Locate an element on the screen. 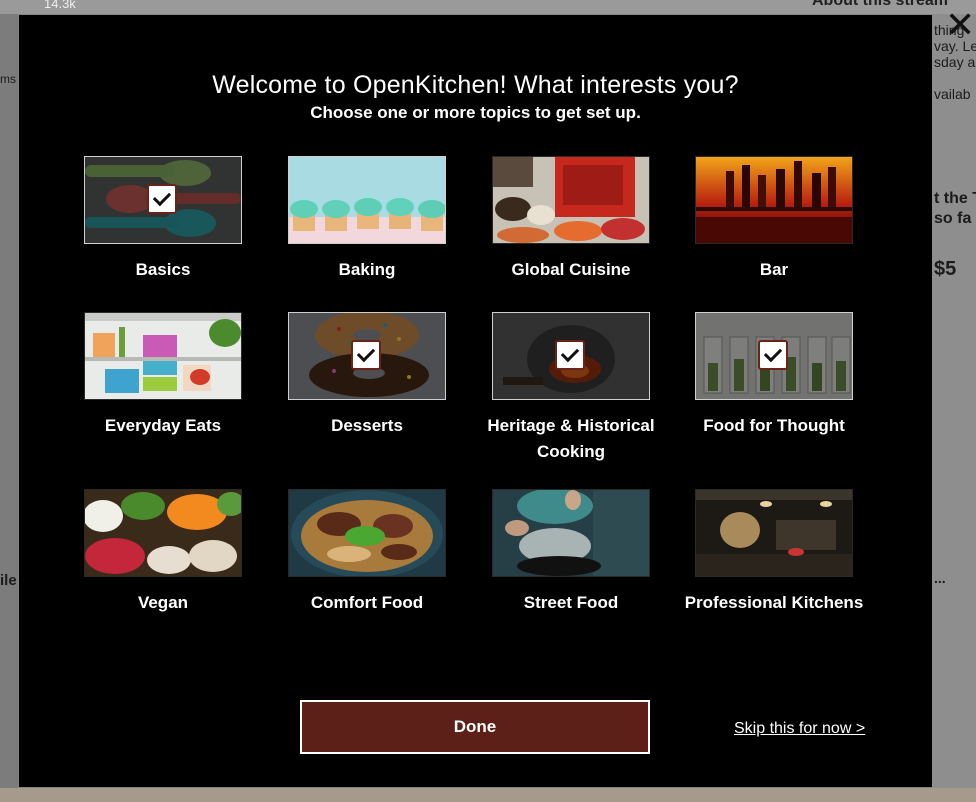 This screenshot has height=802, width=976. background-text: vailab is located at coordinates (952, 94).